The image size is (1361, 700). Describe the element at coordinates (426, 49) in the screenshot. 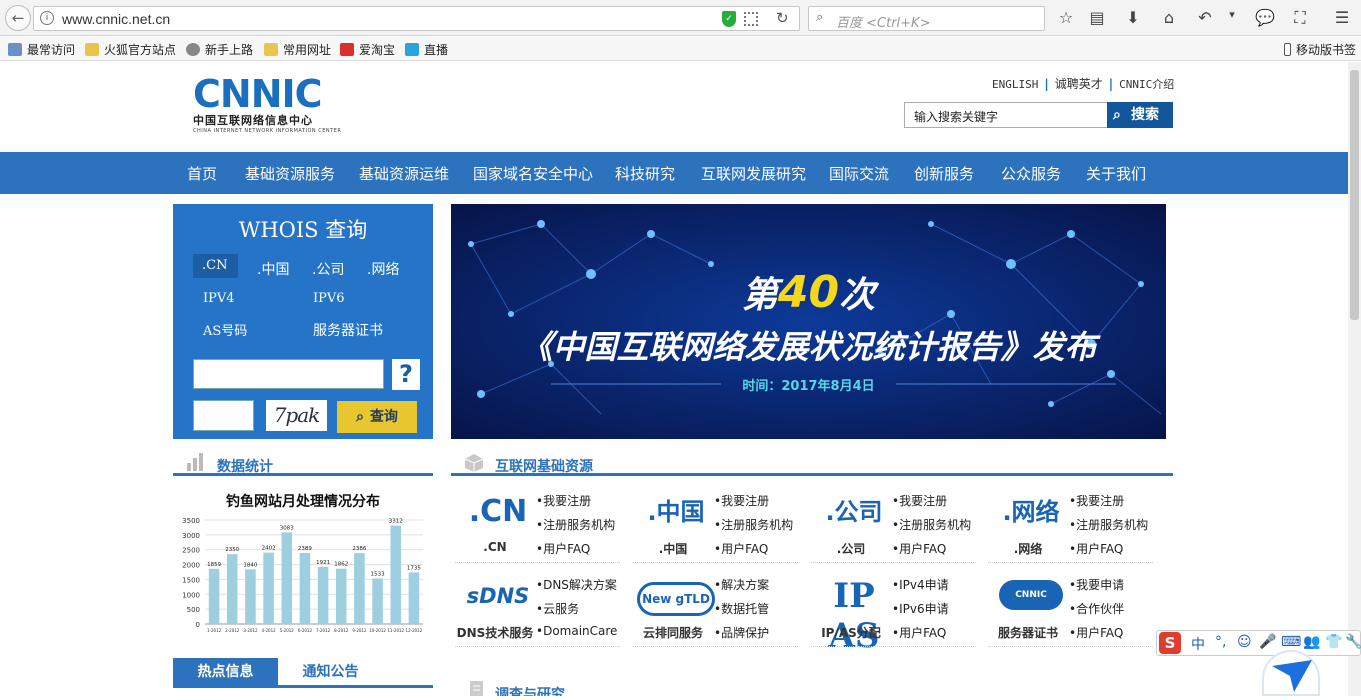

I see `bookmark-live: 直播` at that location.